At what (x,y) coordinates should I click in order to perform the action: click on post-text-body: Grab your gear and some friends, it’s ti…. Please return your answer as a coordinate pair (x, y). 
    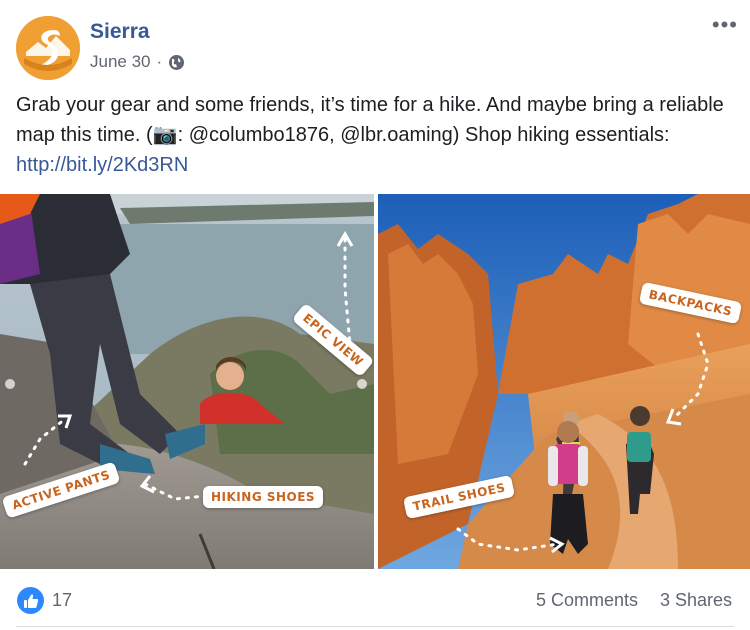
    Looking at the image, I should click on (370, 120).